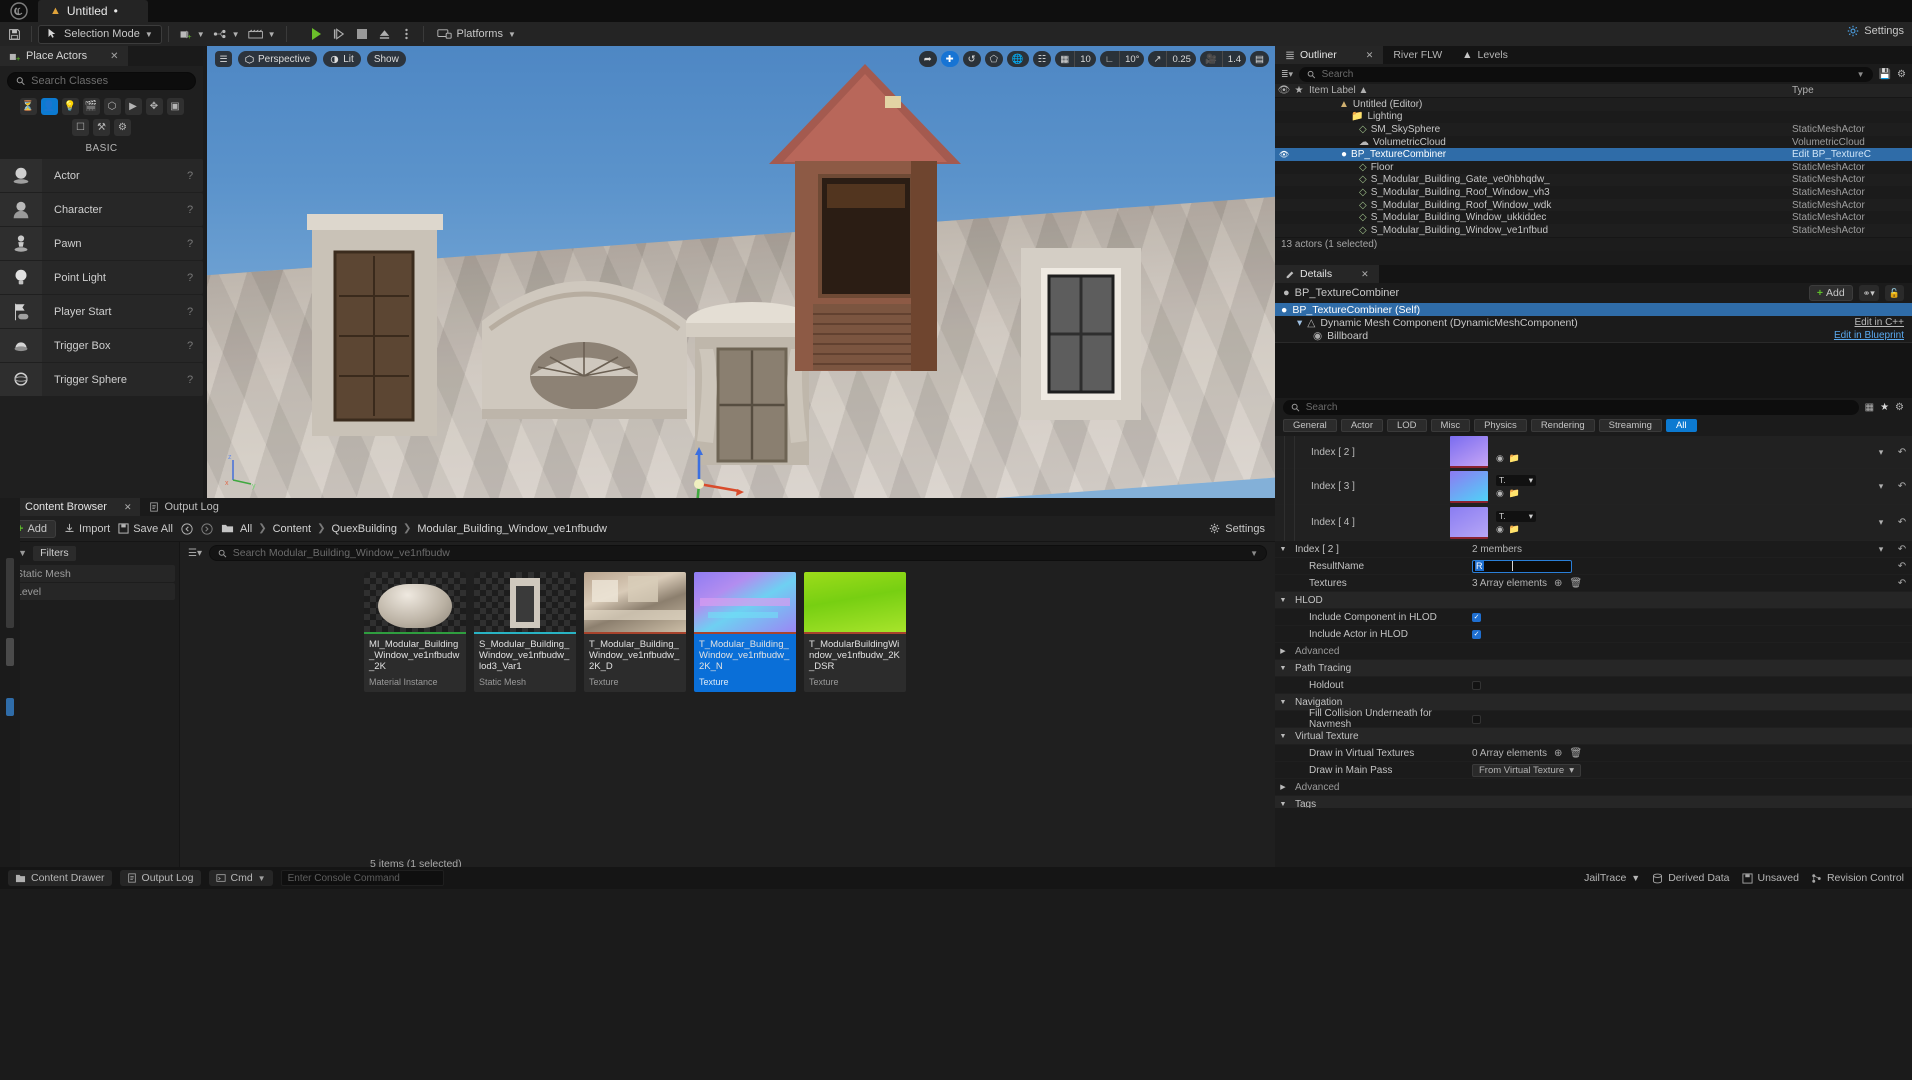  I want to click on scale-snap-icon: ↗, so click(1157, 59).